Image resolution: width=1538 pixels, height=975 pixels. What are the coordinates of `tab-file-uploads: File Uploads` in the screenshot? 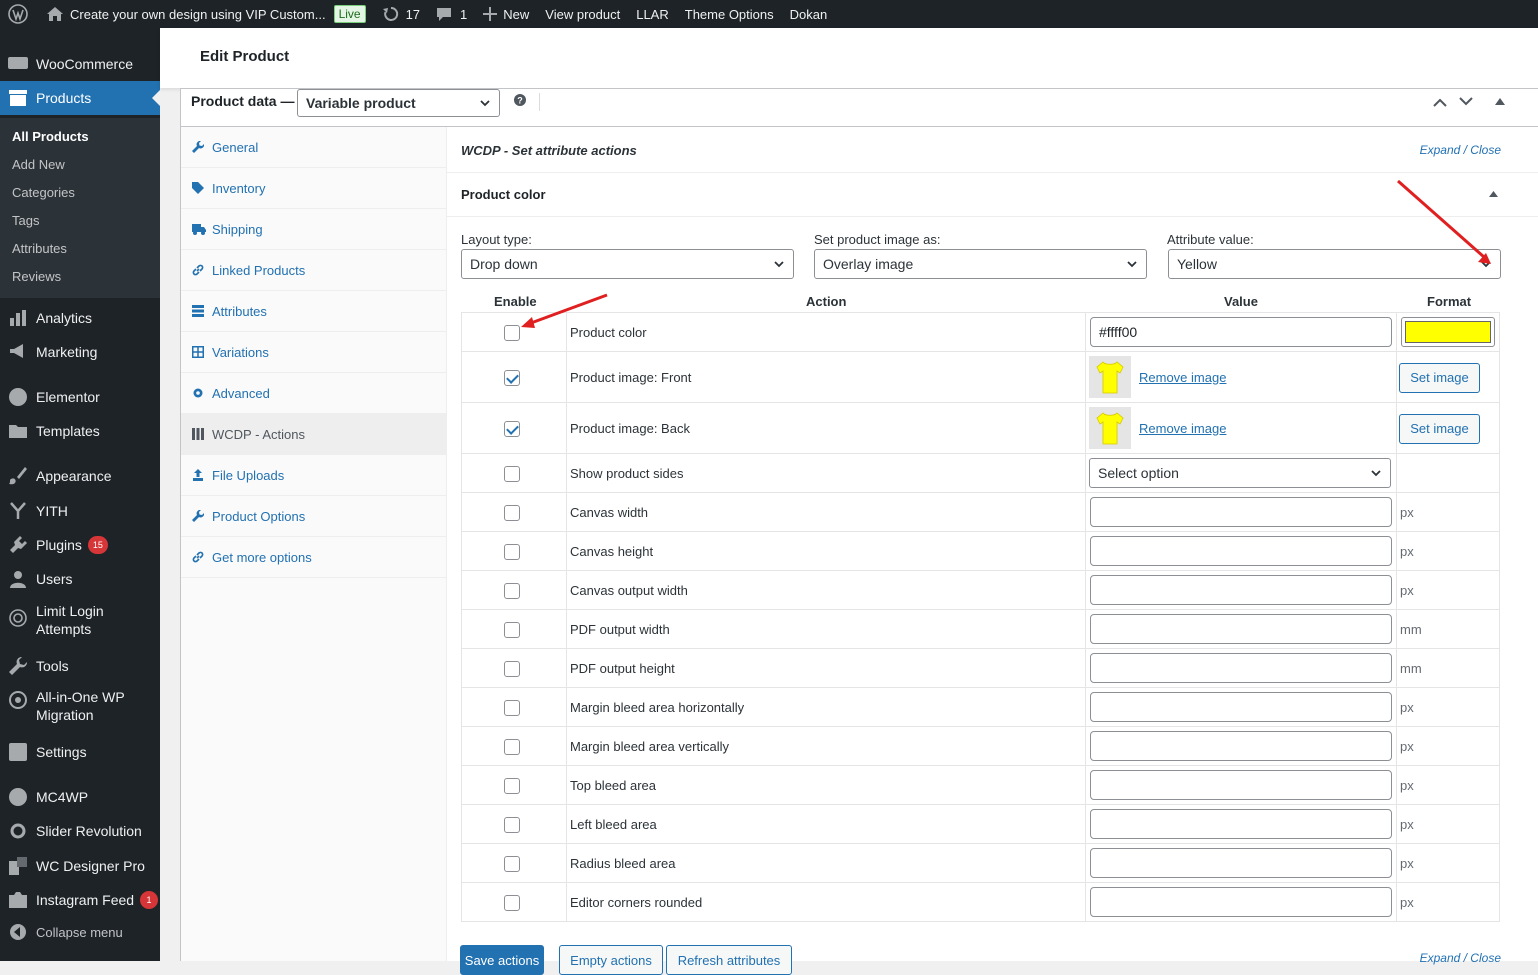 It's located at (314, 475).